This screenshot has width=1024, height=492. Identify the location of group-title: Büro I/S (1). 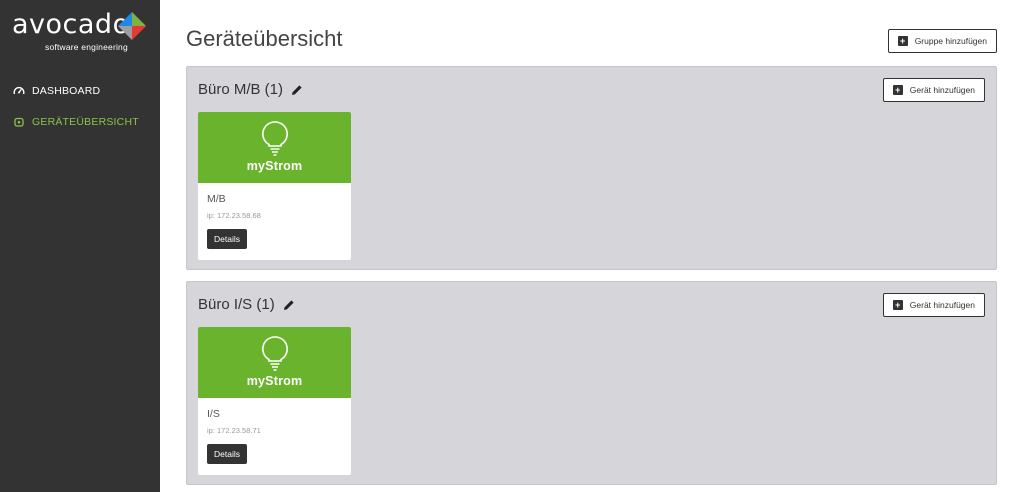
(246, 304).